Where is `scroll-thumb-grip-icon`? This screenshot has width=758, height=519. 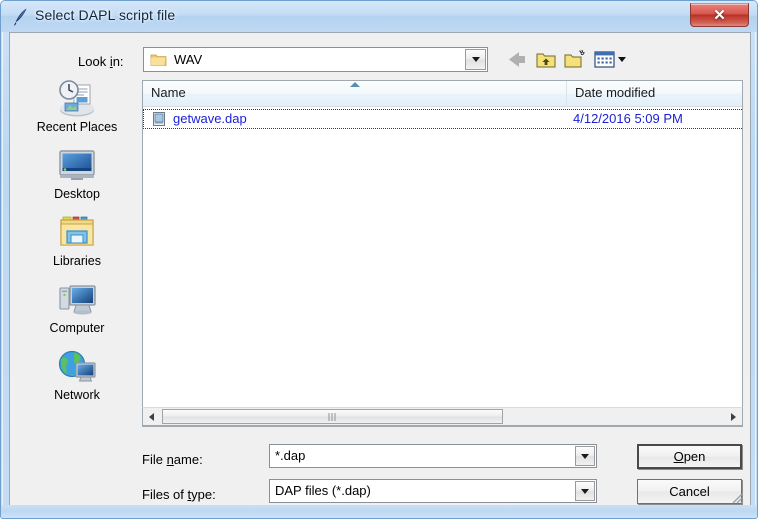
scroll-thumb-grip-icon is located at coordinates (332, 417).